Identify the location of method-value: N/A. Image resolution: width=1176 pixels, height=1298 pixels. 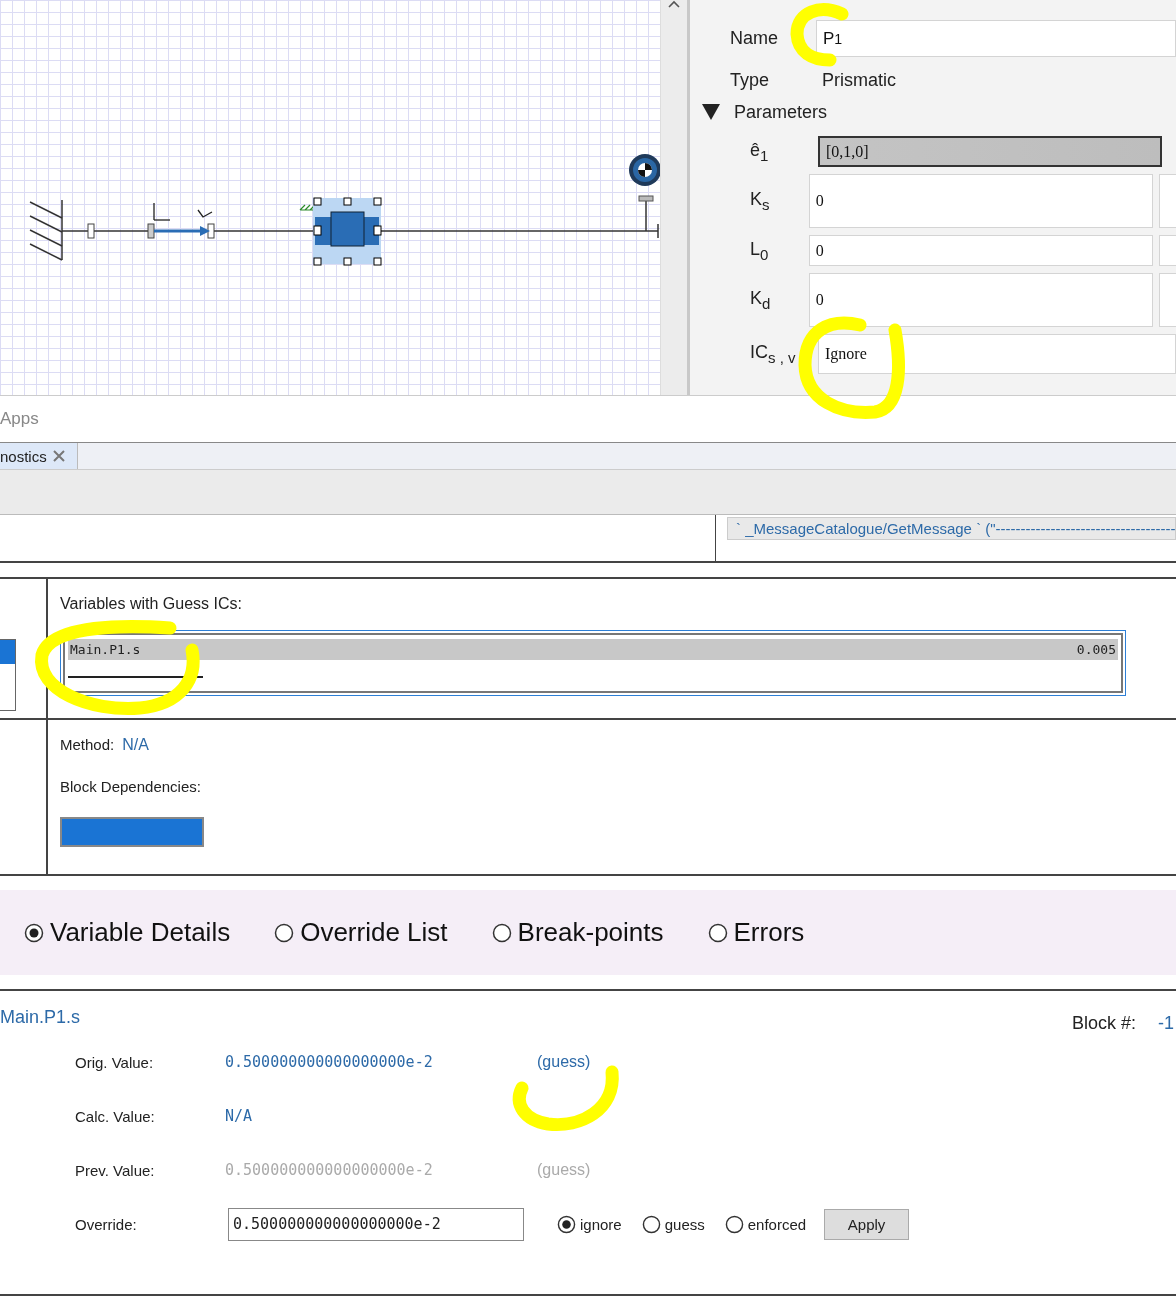
(135, 744).